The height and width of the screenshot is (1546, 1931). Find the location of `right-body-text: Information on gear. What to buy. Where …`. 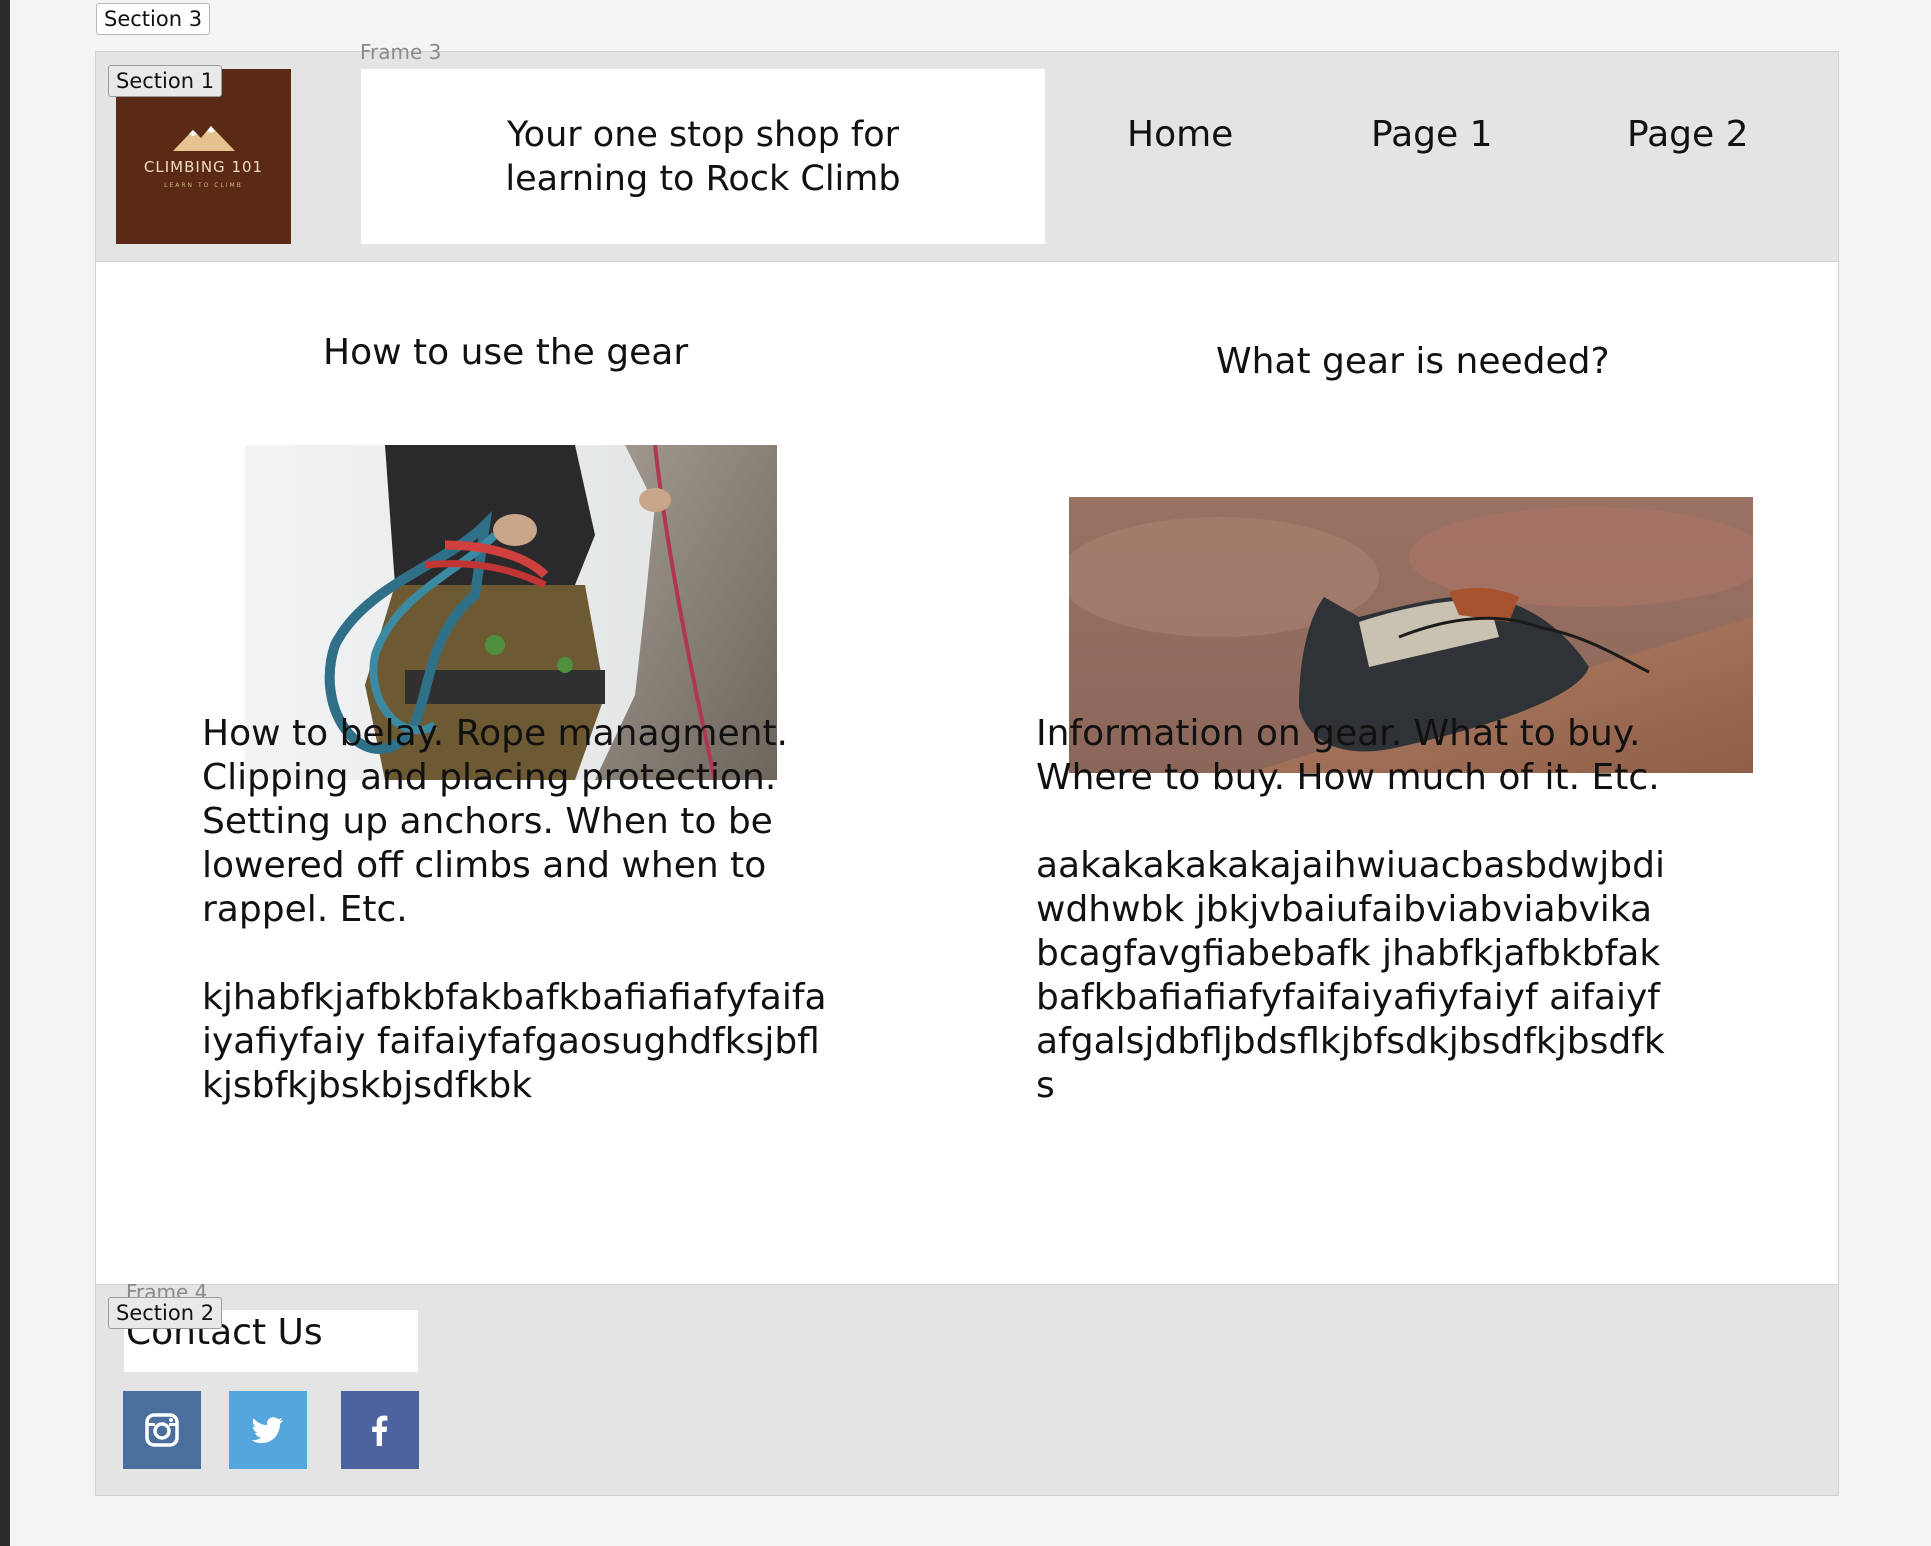

right-body-text: Information on gear. What to buy. Where … is located at coordinates (1353, 910).